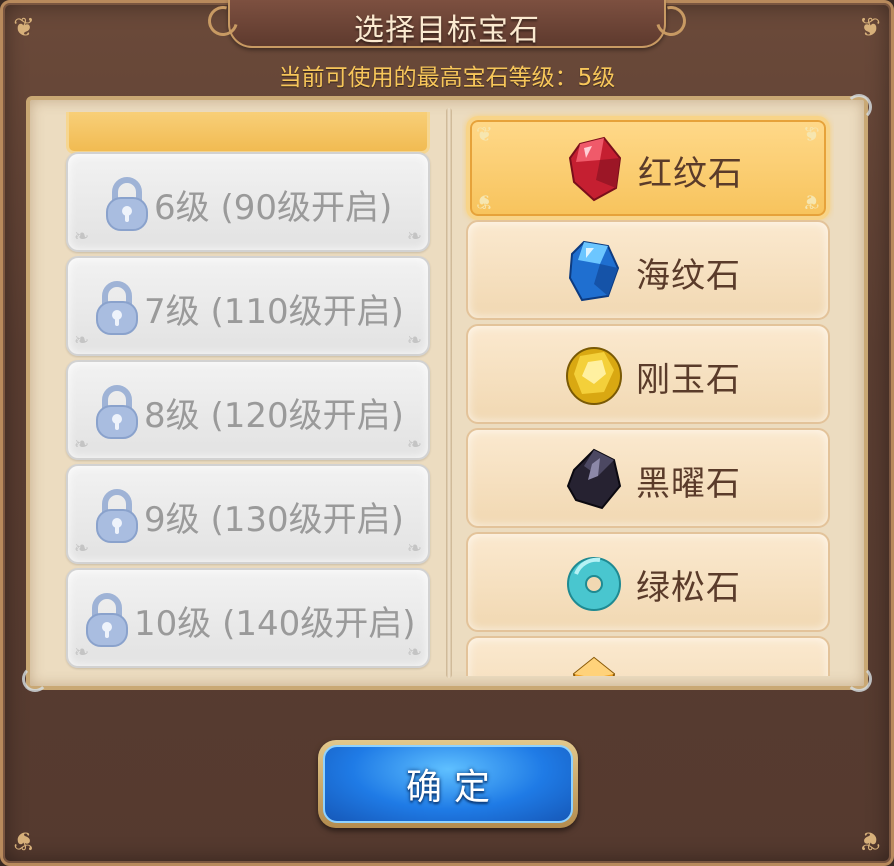  I want to click on level-label: 6级 (90级开启), so click(273, 208).